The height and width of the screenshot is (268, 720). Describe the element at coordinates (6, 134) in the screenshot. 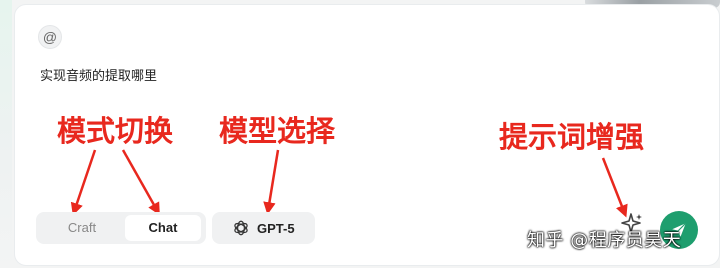

I see `left-edge-gradient` at that location.